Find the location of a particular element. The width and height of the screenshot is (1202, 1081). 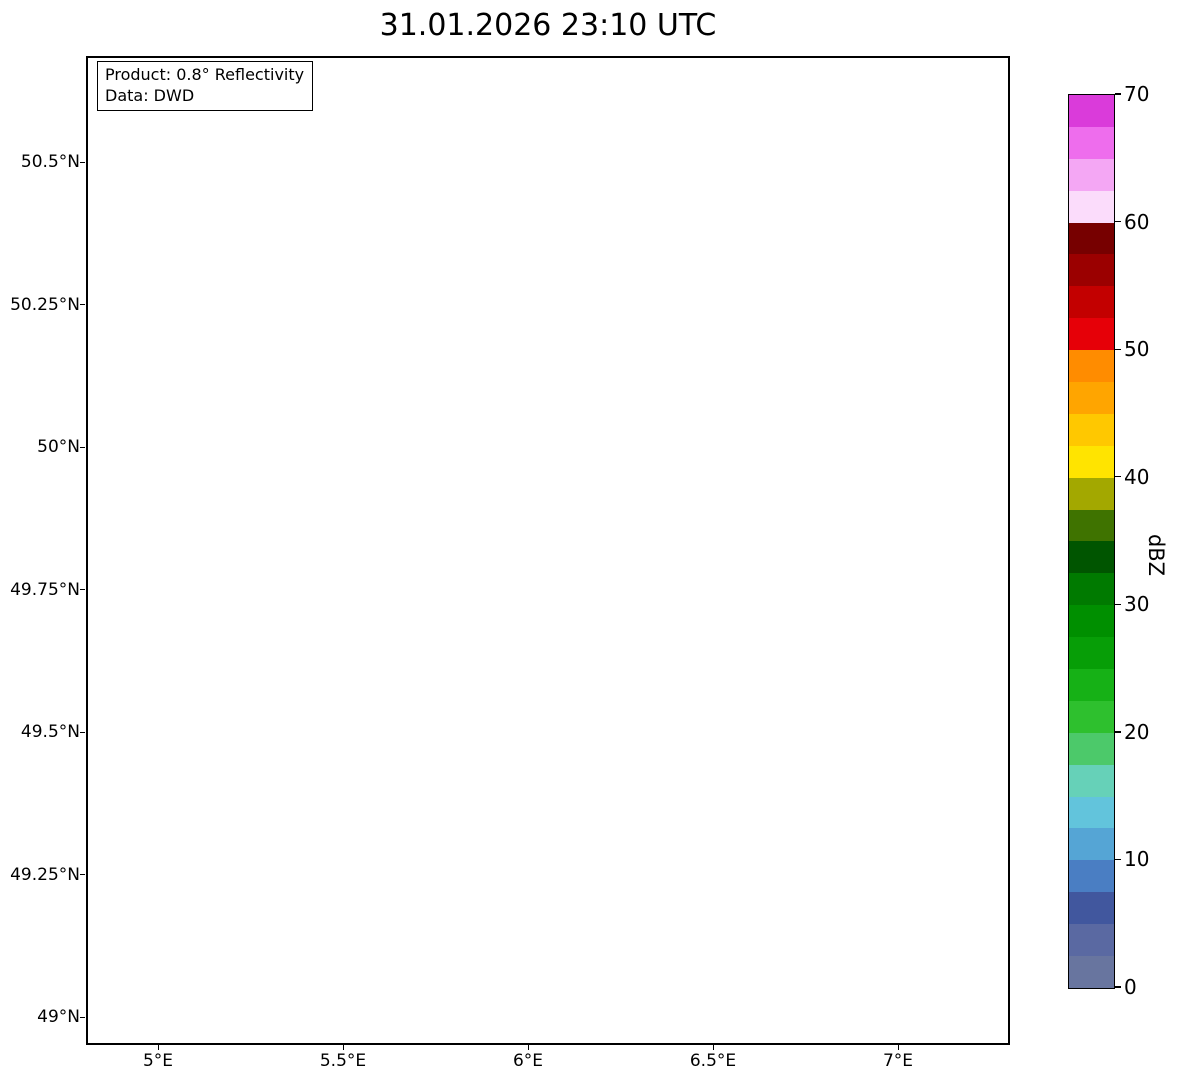

product-info-line: Product: 0.8° Reflectivity is located at coordinates (205, 74).